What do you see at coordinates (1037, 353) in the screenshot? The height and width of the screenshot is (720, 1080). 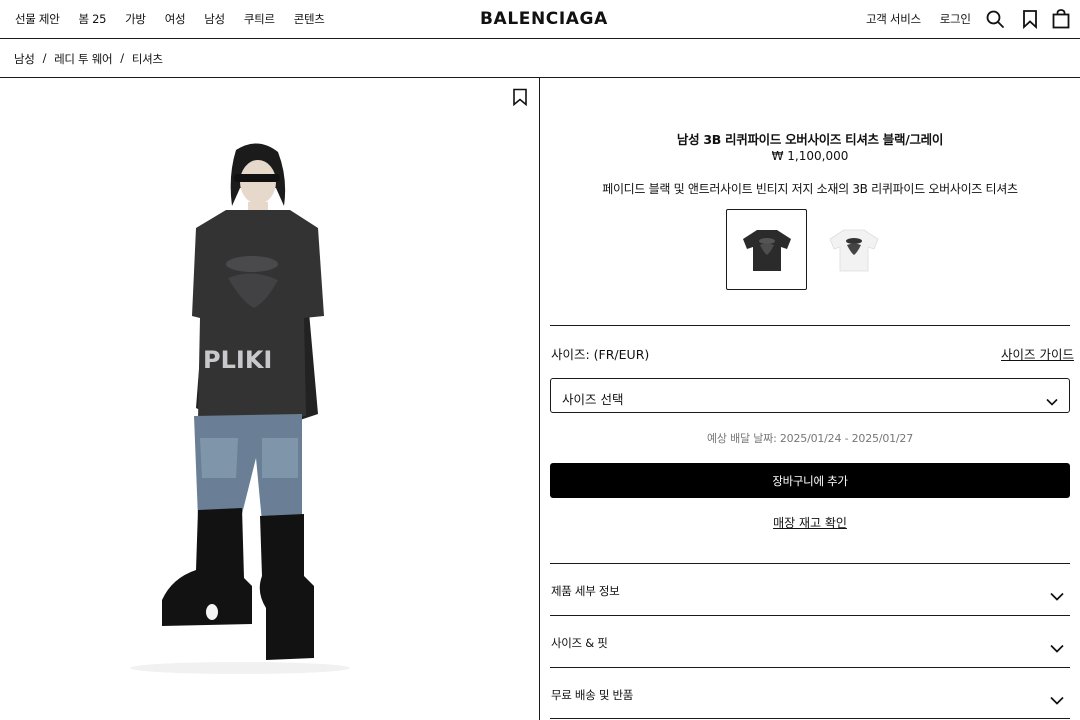 I see `size-guide-link: 사이즈 가이드` at bounding box center [1037, 353].